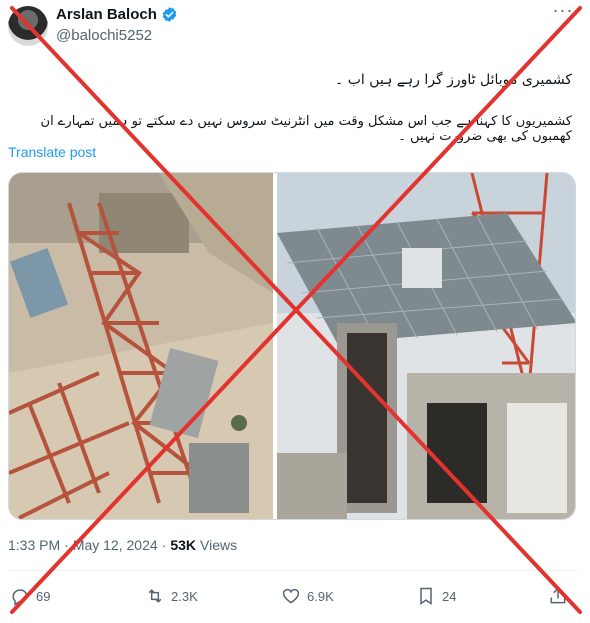  I want to click on avatar, so click(28, 26).